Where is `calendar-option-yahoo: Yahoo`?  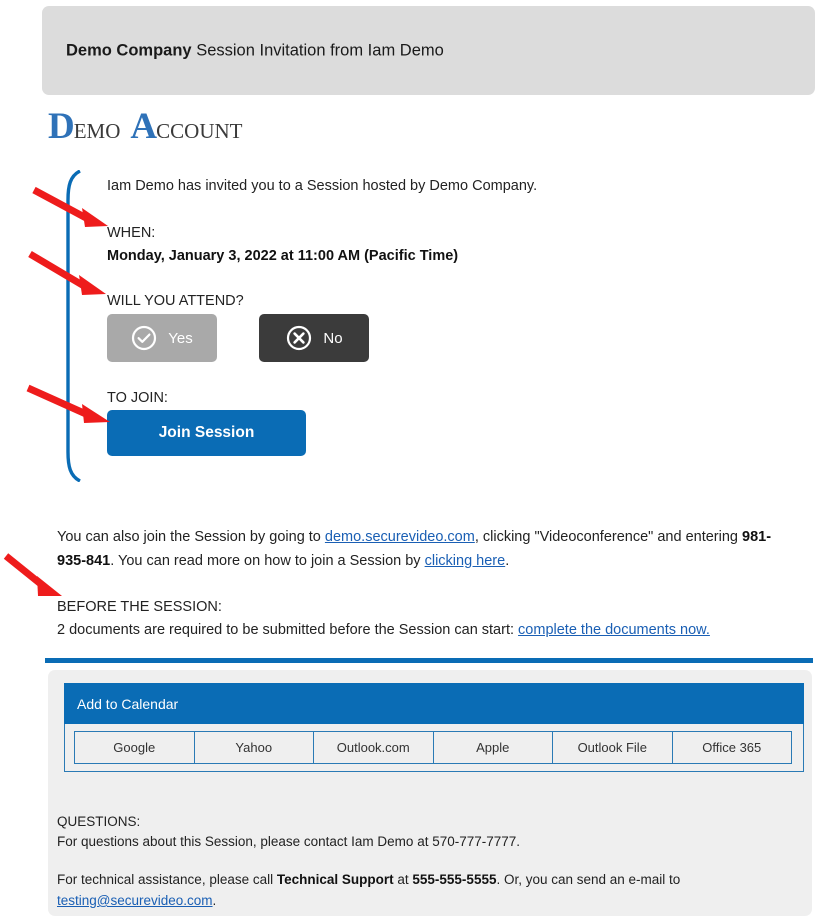
calendar-option-yahoo: Yahoo is located at coordinates (254, 747).